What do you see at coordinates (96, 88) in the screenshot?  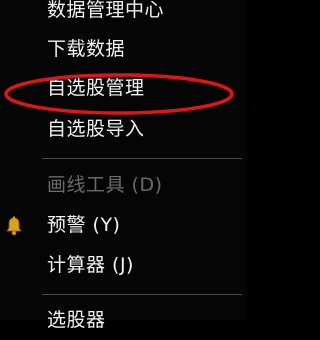 I see `menu-item-label: 自选股管理` at bounding box center [96, 88].